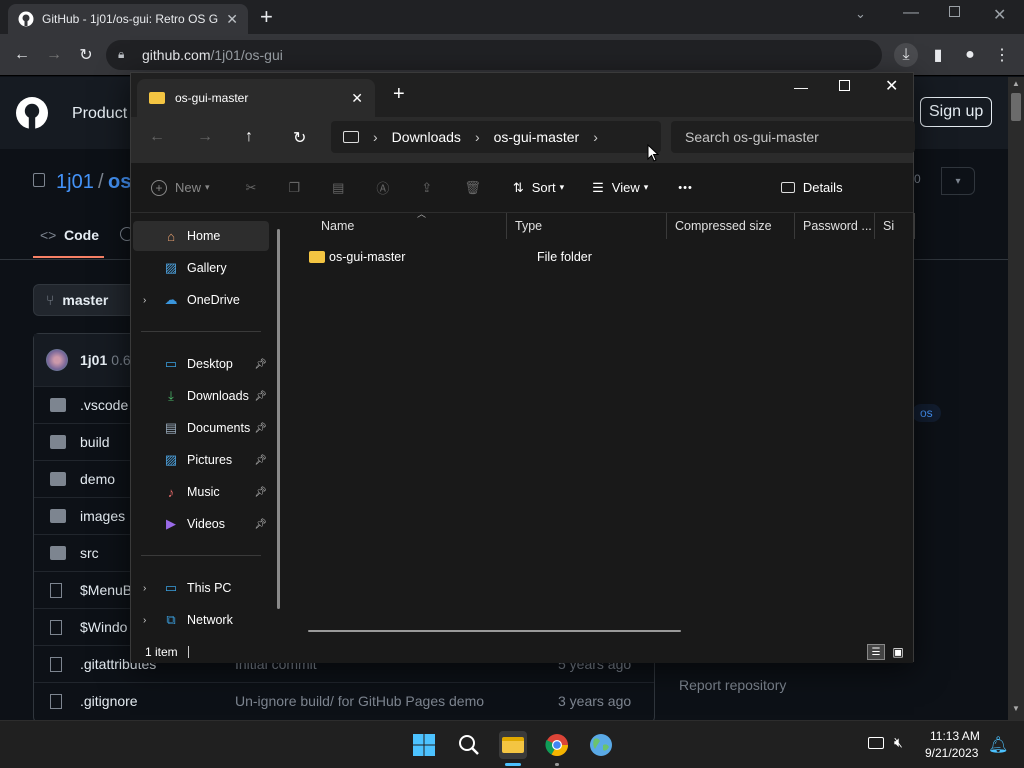 The width and height of the screenshot is (1024, 768). I want to click on repo-name-link: os, so click(119, 182).